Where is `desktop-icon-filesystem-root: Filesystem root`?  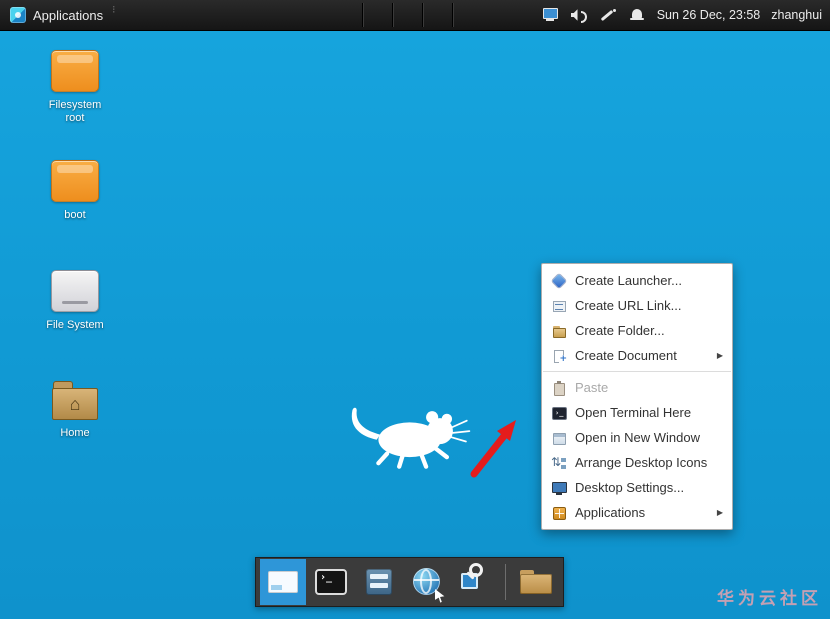
desktop-icon-filesystem-root: Filesystem root is located at coordinates (75, 105).